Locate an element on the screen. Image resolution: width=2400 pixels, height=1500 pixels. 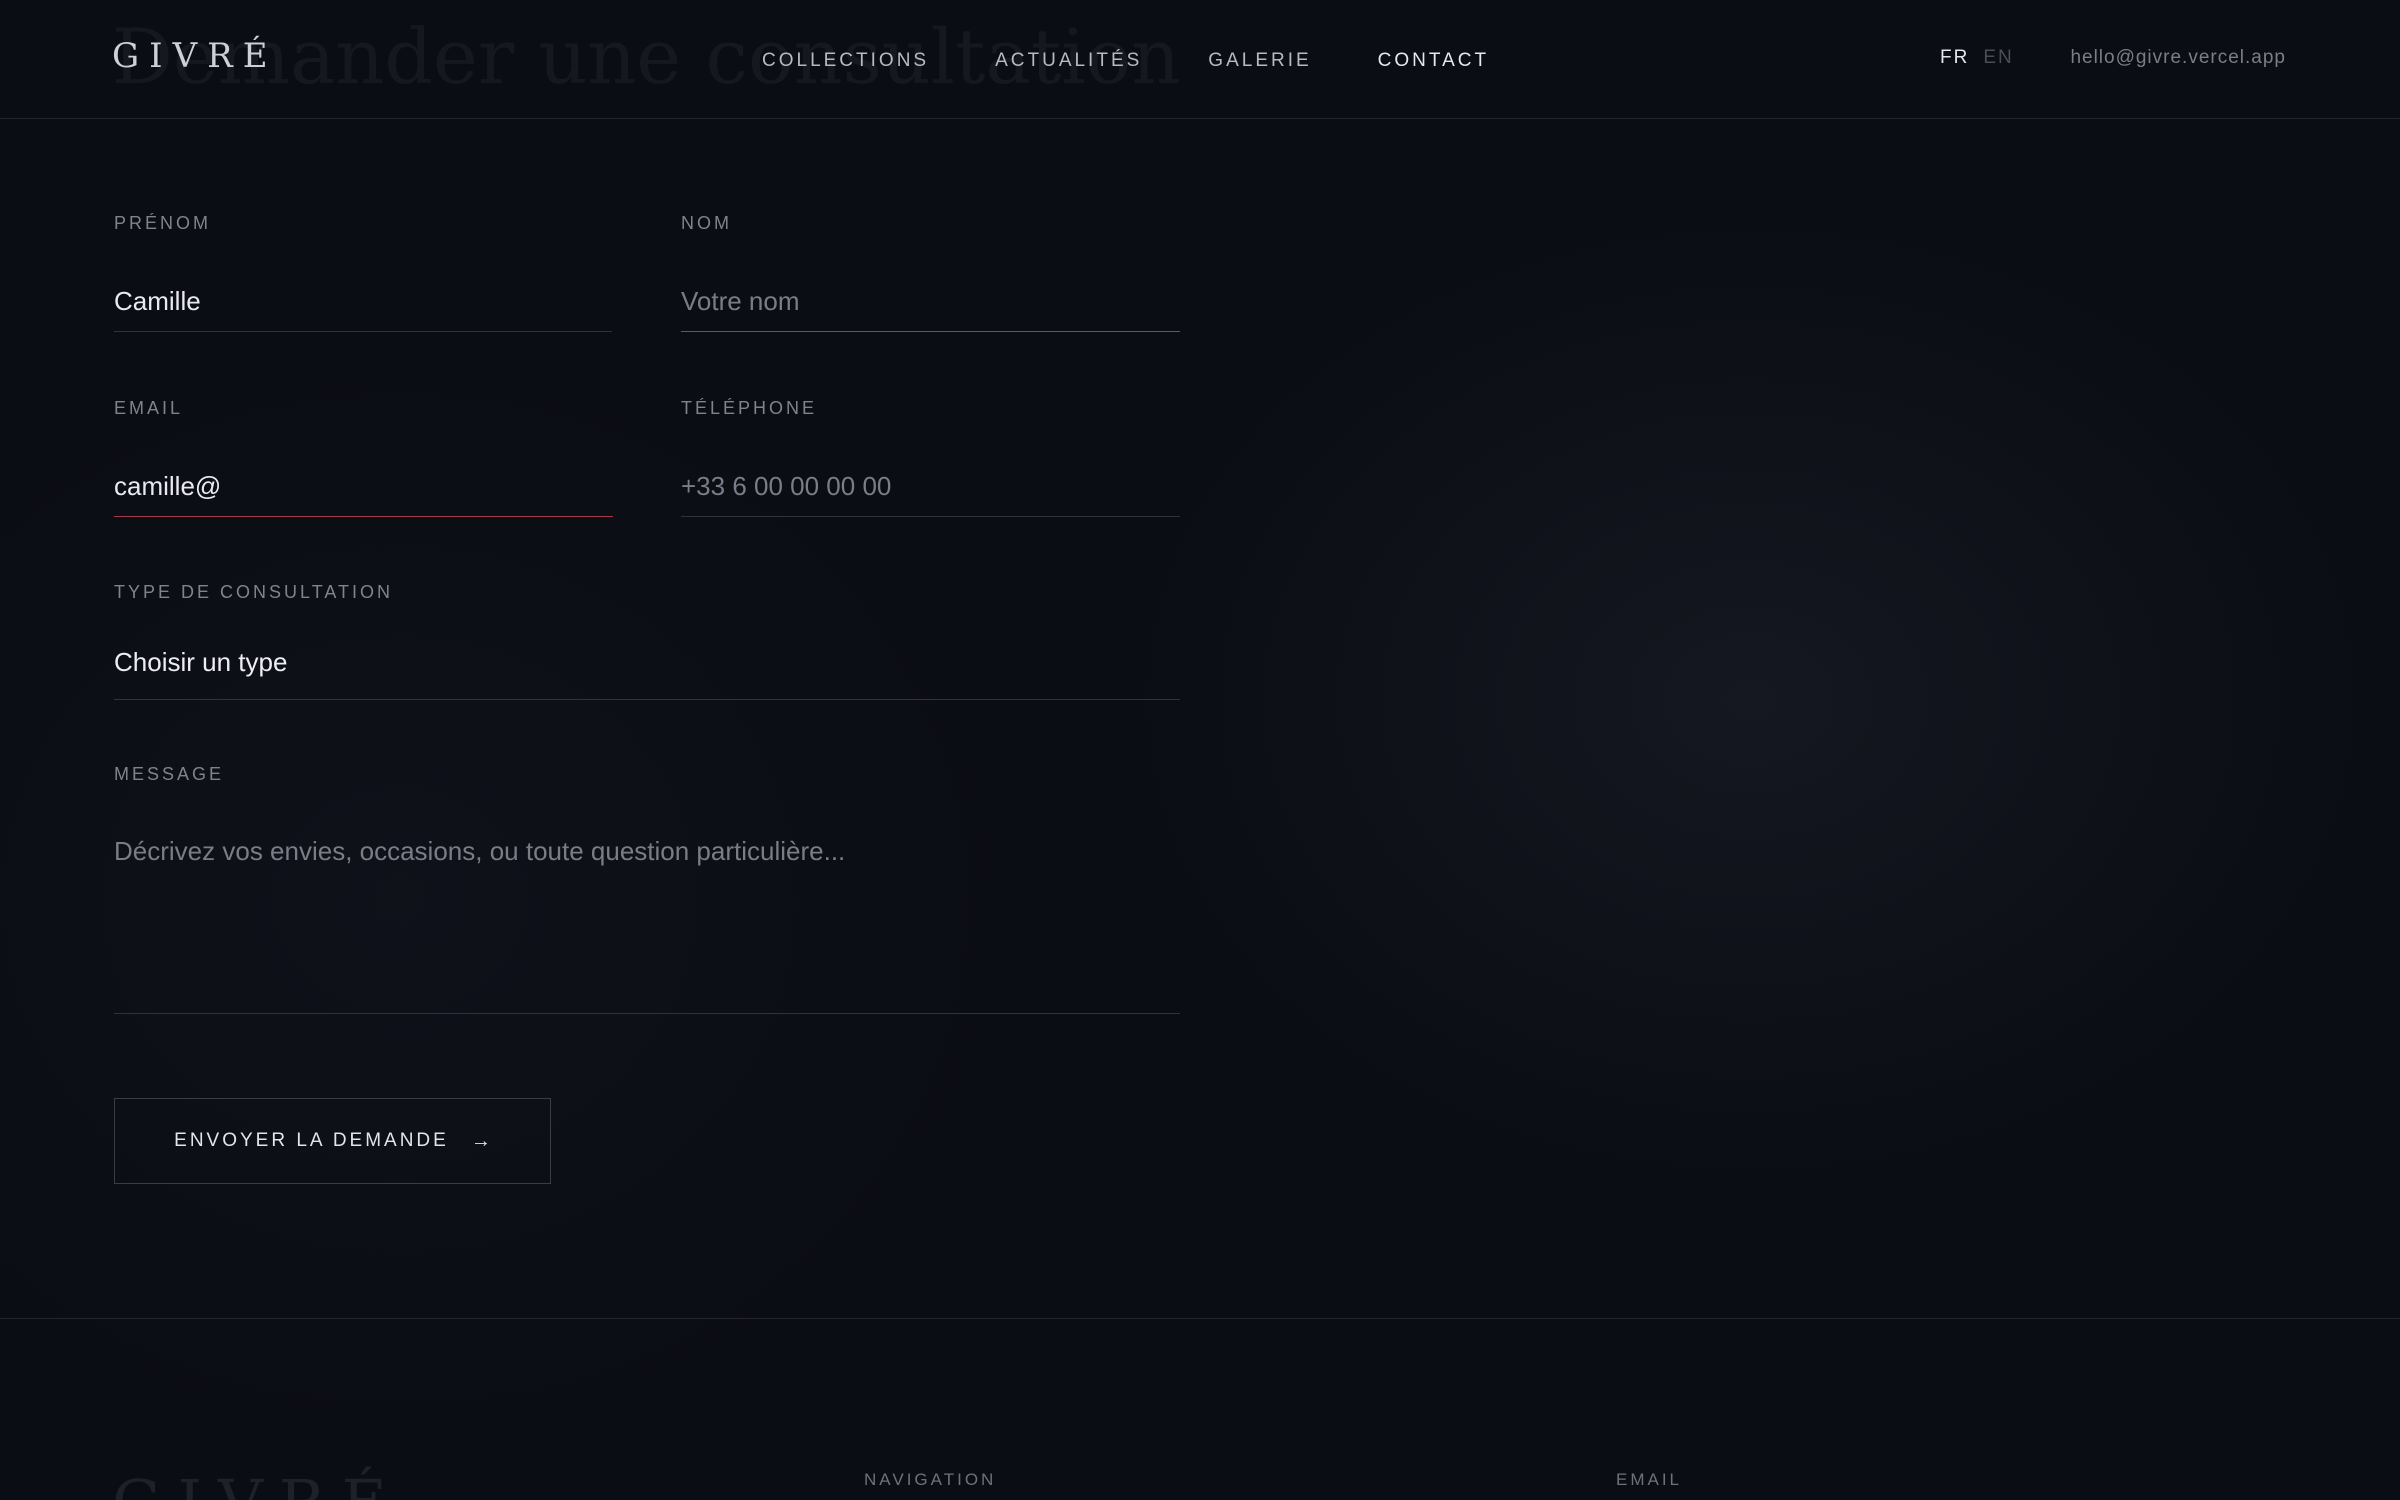
message-textarea is located at coordinates (647, 921).